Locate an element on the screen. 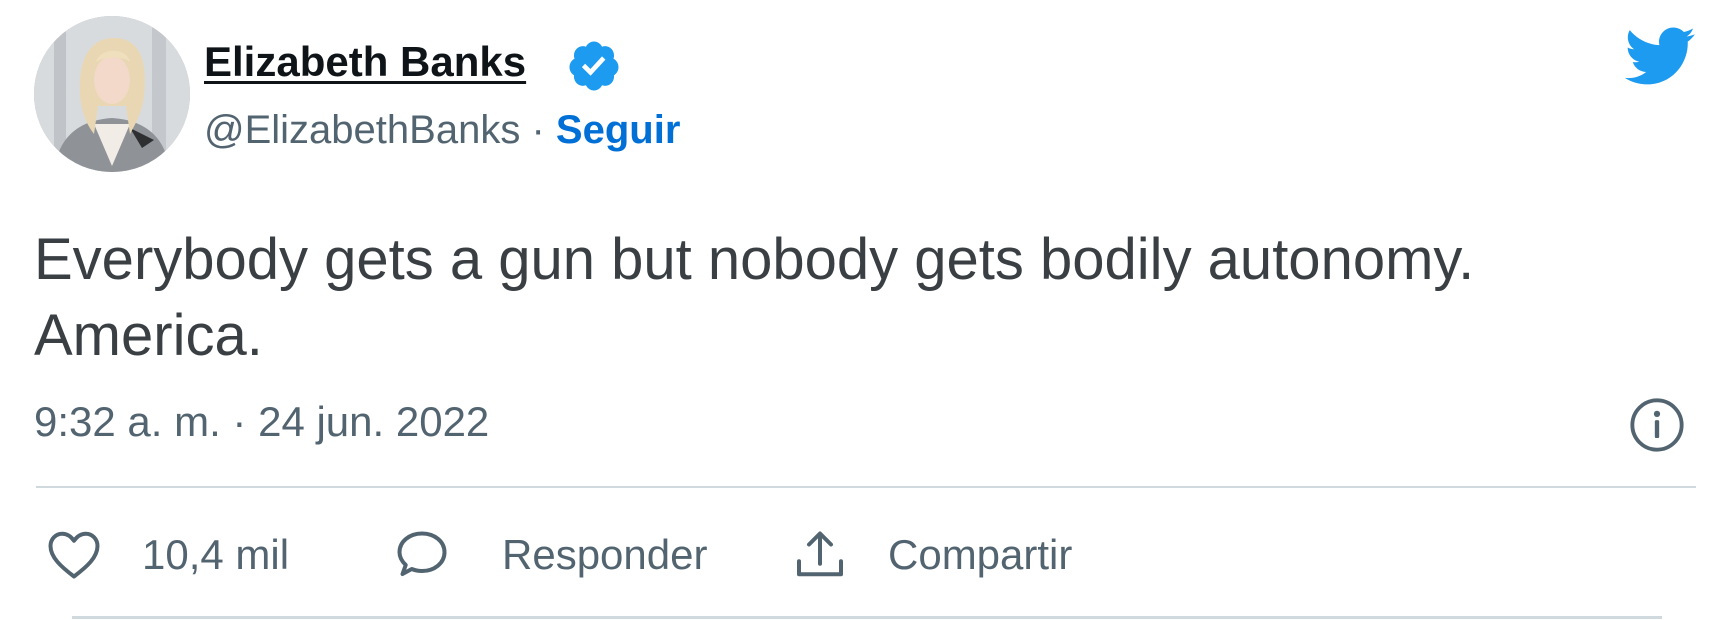  reply-button: Responder is located at coordinates (549, 555).